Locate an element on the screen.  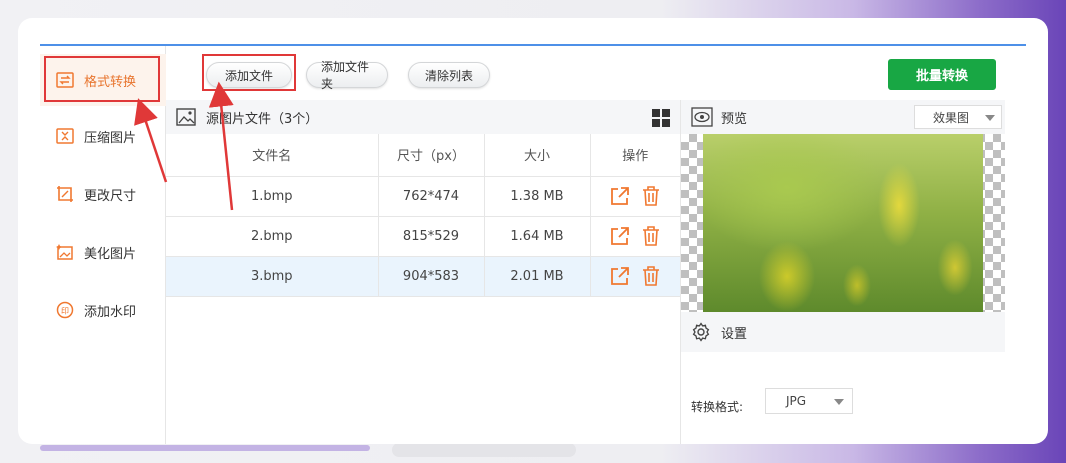
preview-canvas is located at coordinates (843, 223).